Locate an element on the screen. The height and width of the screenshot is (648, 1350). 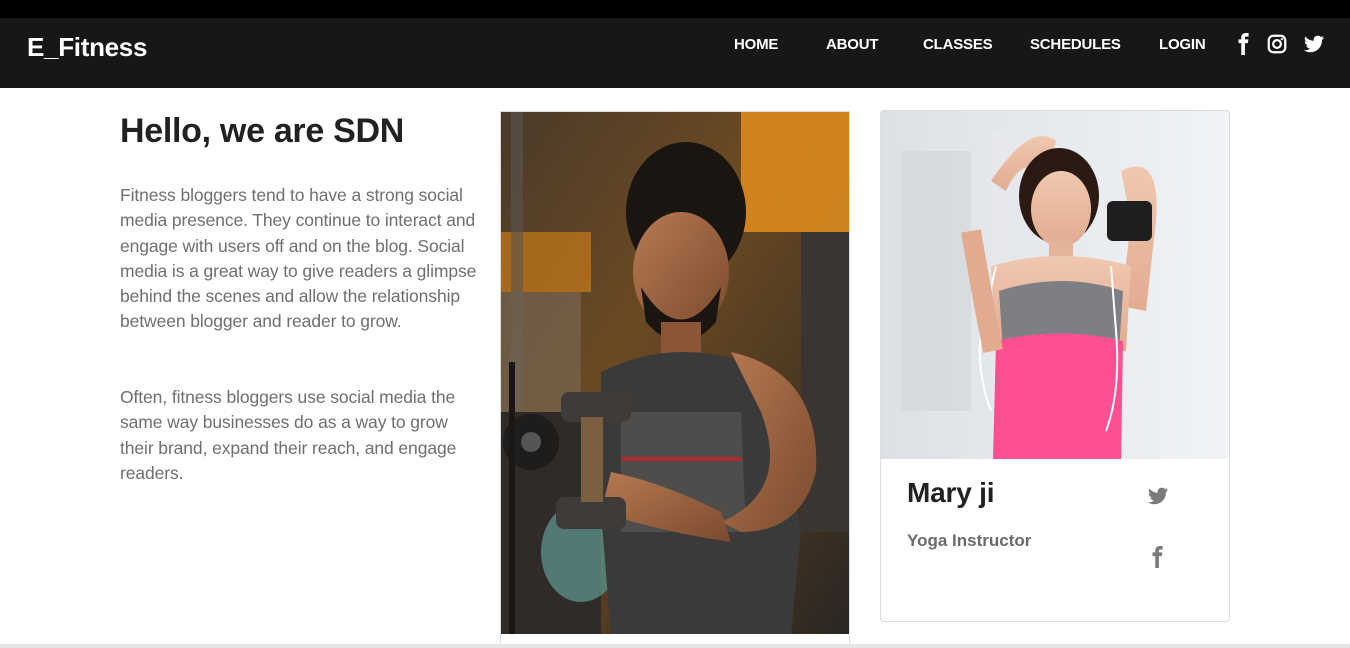
trainer-photo is located at coordinates (1055, 285).